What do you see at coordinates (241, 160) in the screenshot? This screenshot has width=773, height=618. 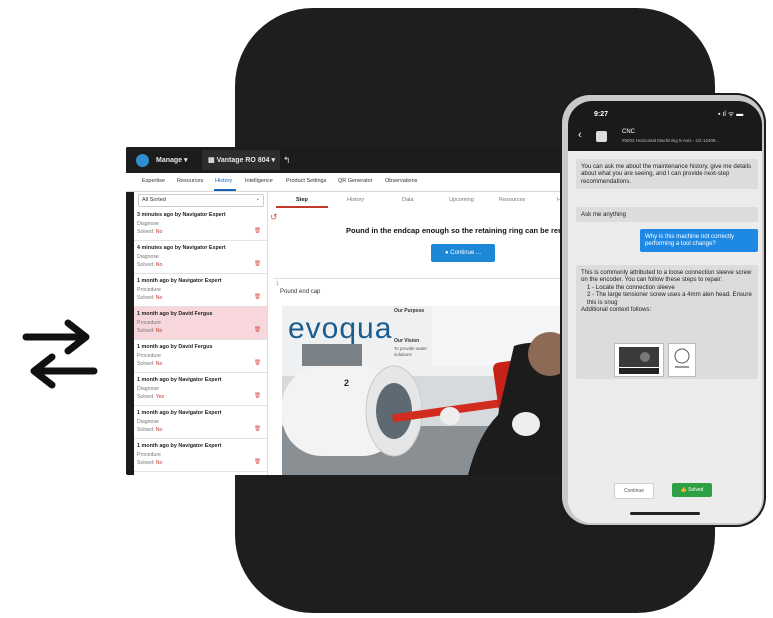 I see `machine-selector: ▦ Vantage RO 804 ▾` at bounding box center [241, 160].